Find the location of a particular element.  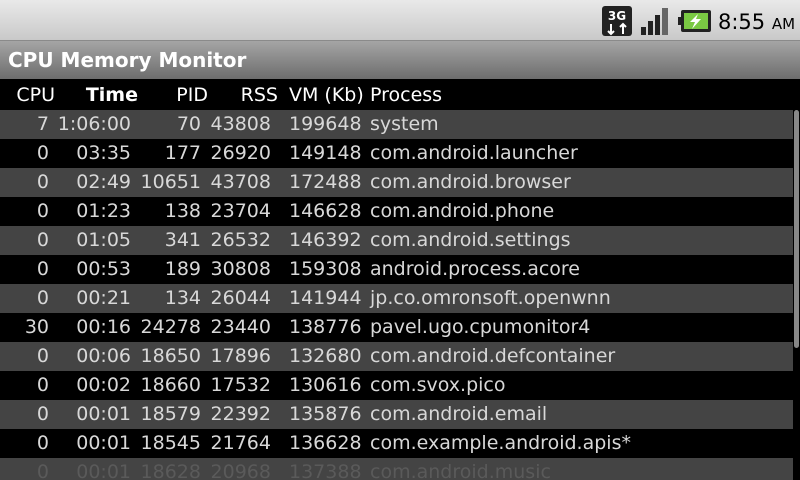

cell-vm: 130616 is located at coordinates (325, 385).